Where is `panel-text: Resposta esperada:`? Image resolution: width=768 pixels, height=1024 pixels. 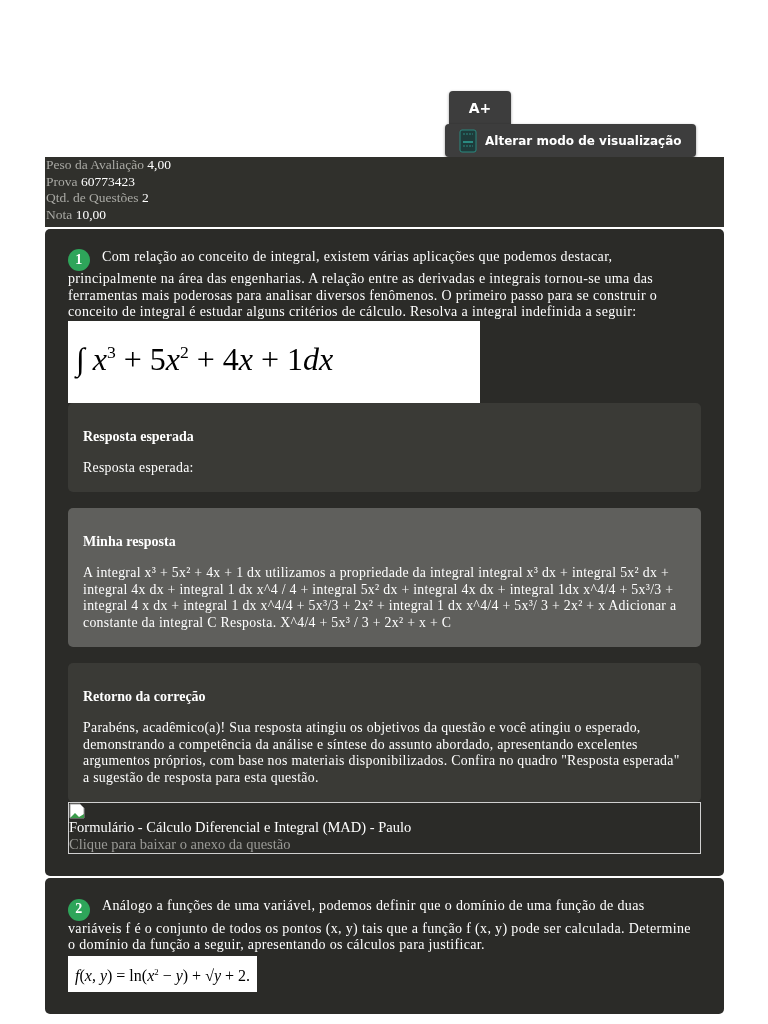
panel-text: Resposta esperada: is located at coordinates (139, 468).